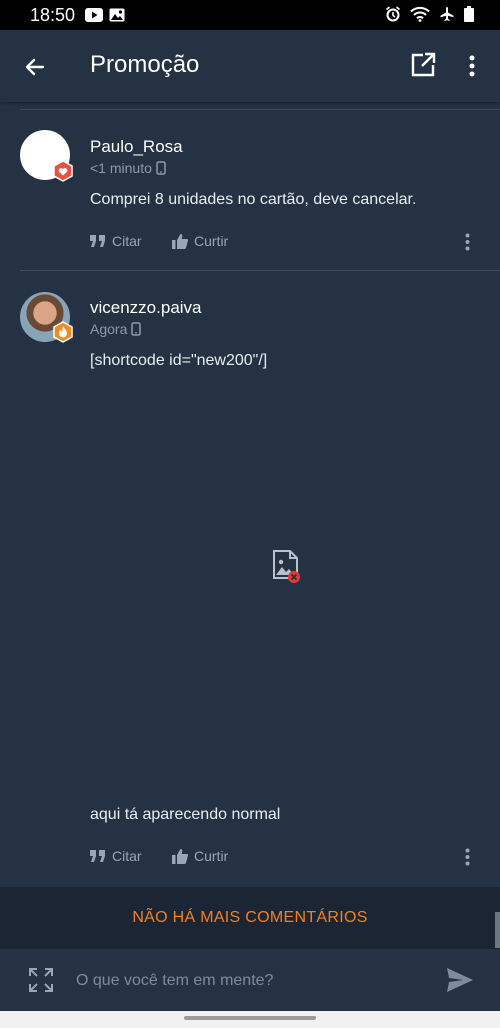  What do you see at coordinates (250, 66) in the screenshot?
I see `app-bar: Promoção` at bounding box center [250, 66].